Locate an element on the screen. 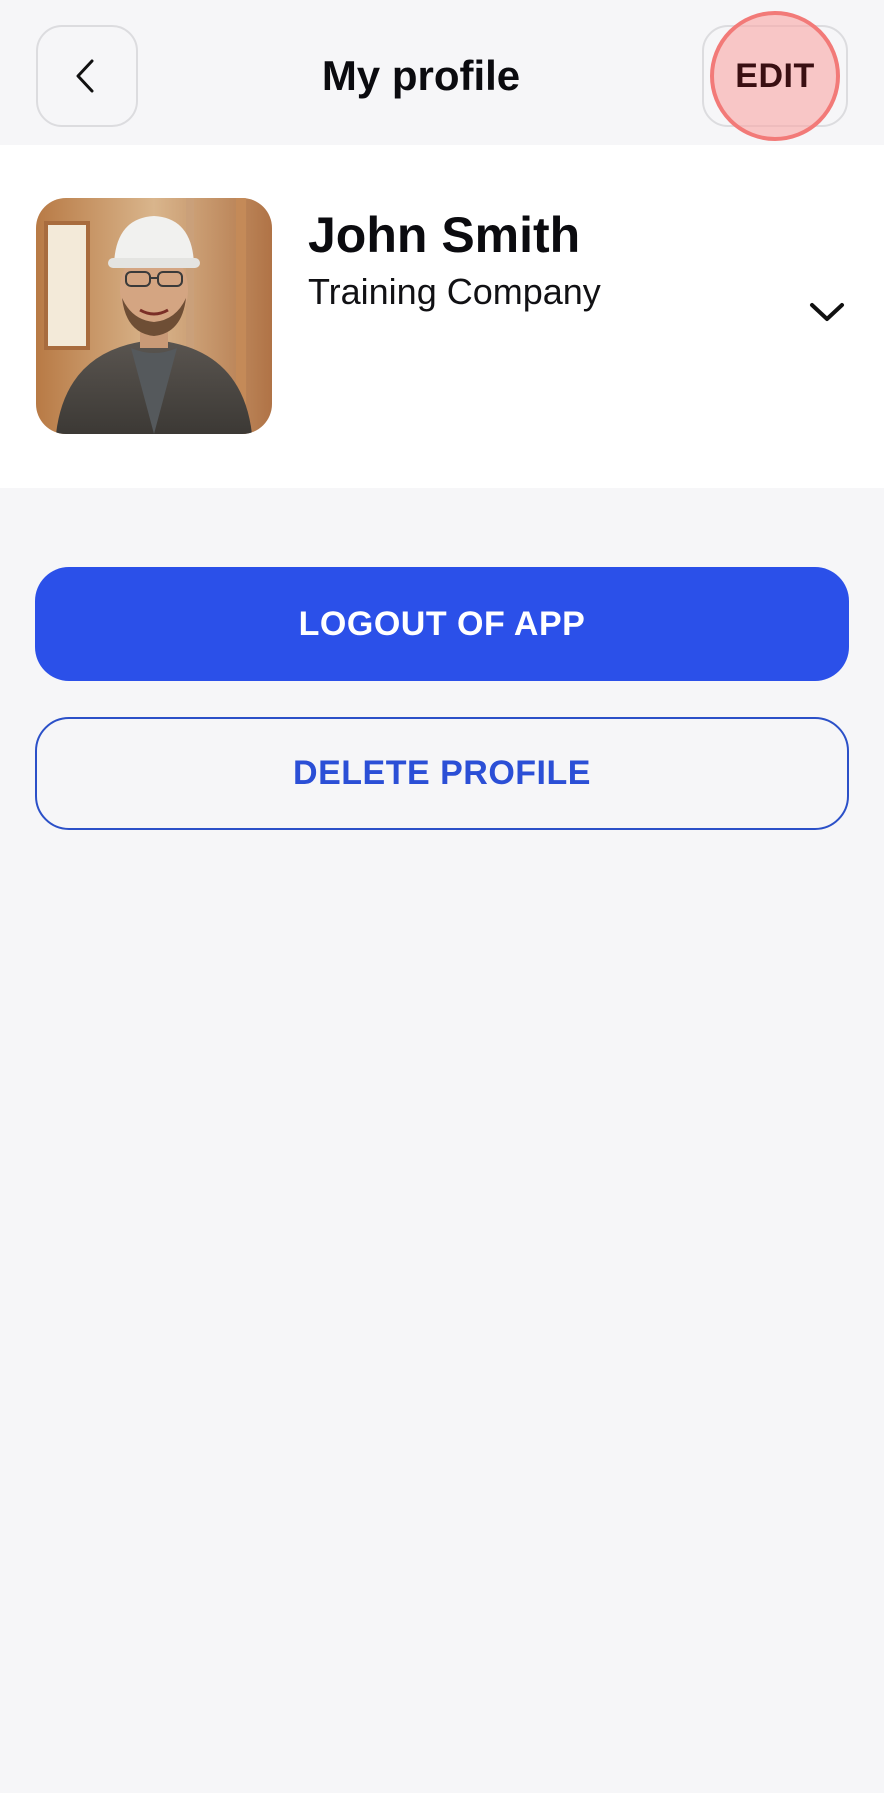 Image resolution: width=884 pixels, height=1793 pixels. avatar is located at coordinates (154, 316).